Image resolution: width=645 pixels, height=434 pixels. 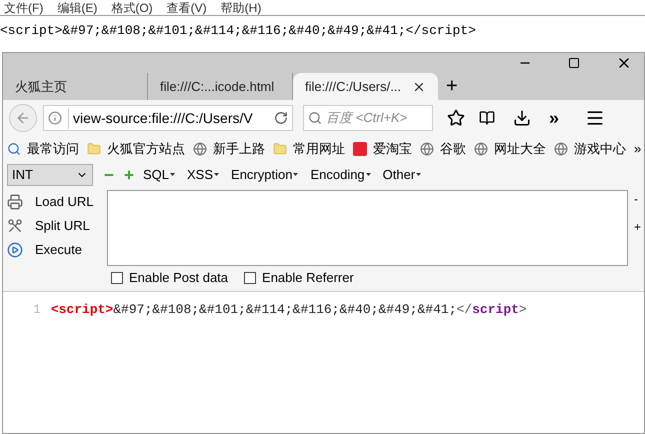 I want to click on maximize-icon, so click(x=574, y=63).